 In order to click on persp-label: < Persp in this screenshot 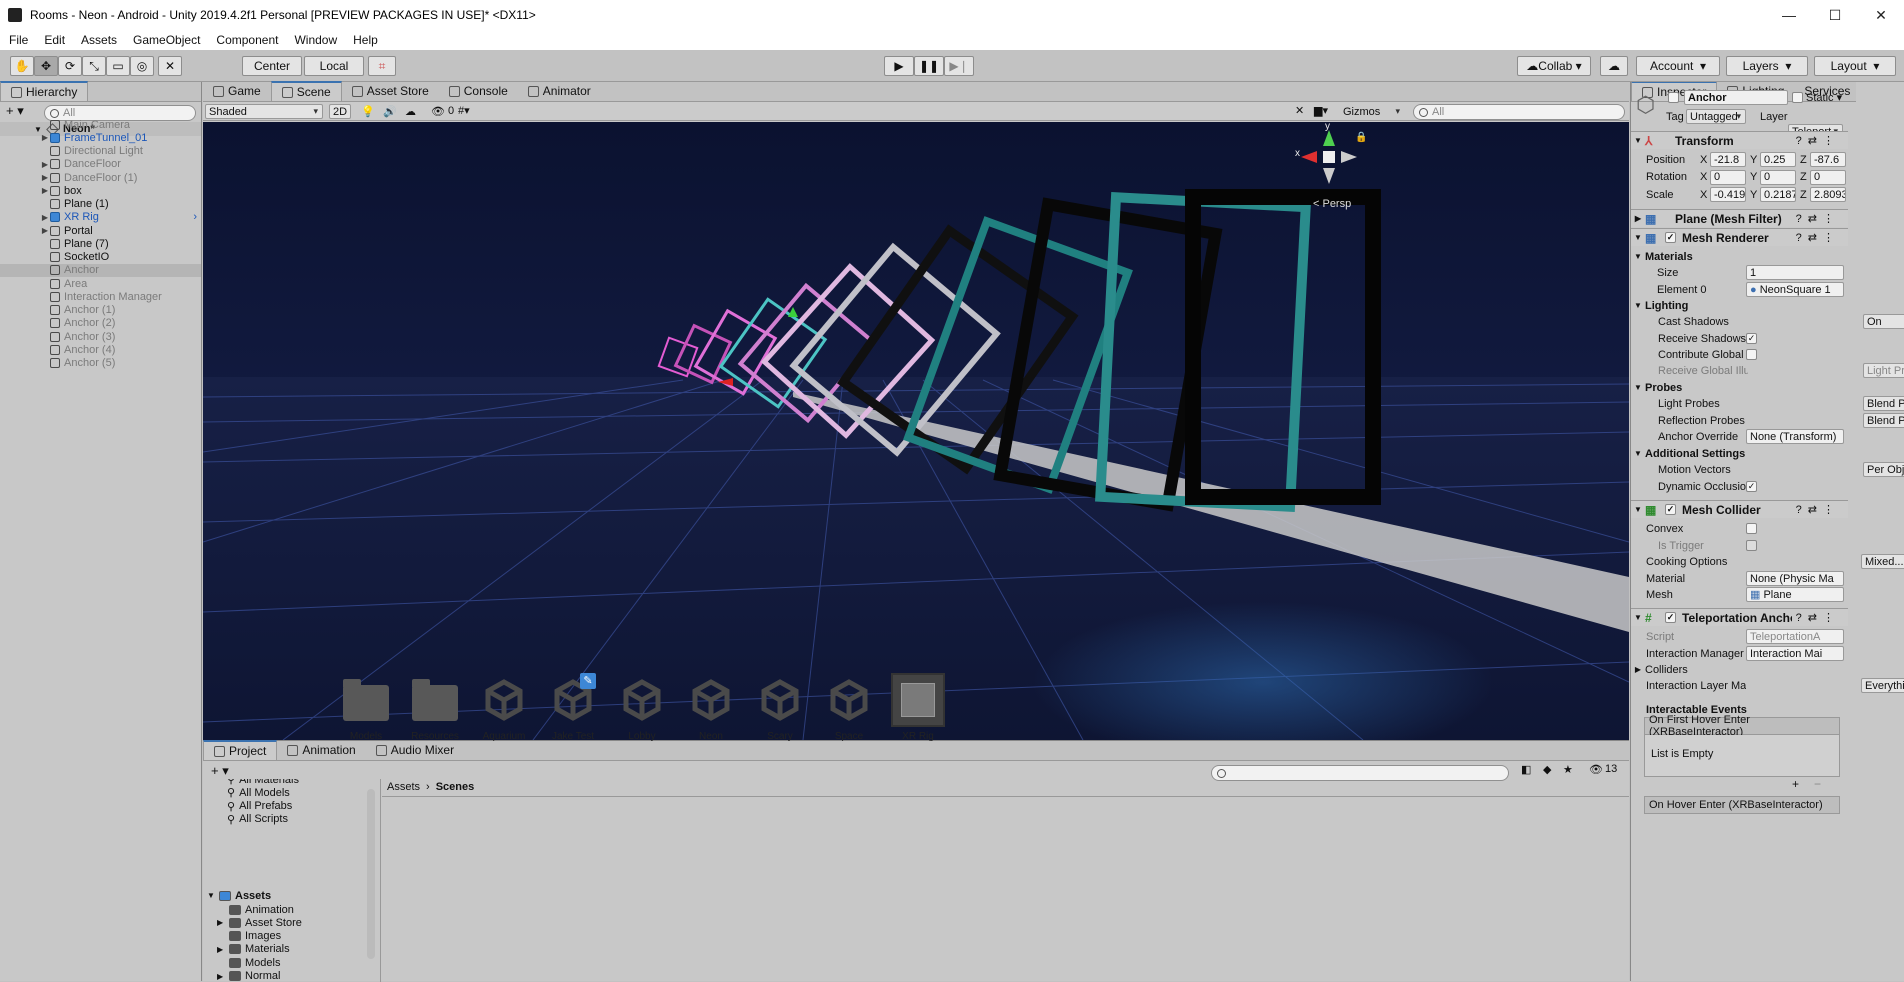, I will do `click(1332, 204)`.